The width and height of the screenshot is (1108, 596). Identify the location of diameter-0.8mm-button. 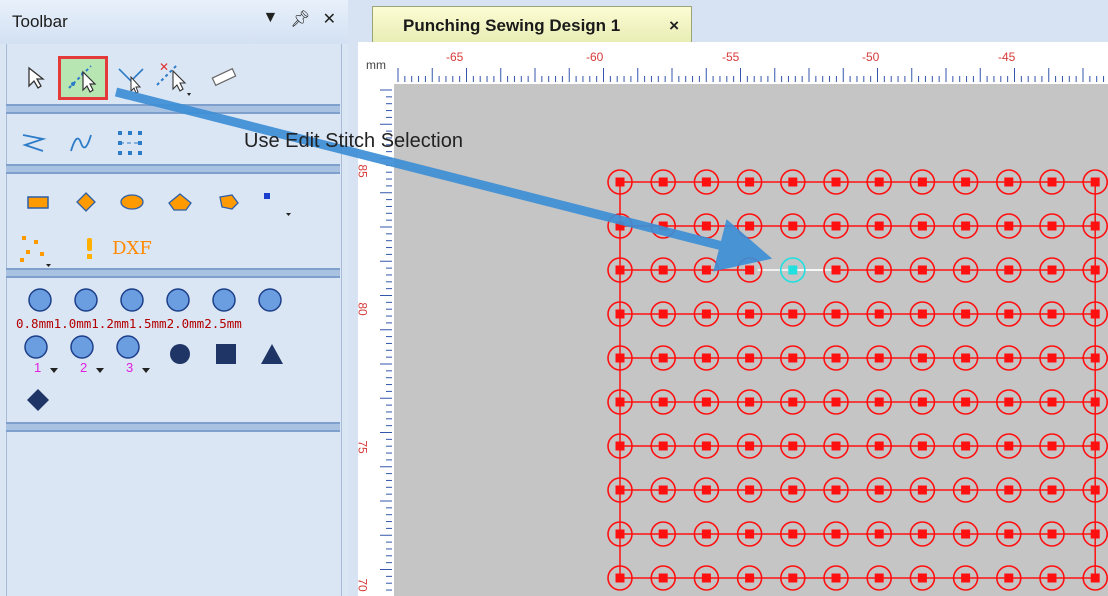
(40, 300).